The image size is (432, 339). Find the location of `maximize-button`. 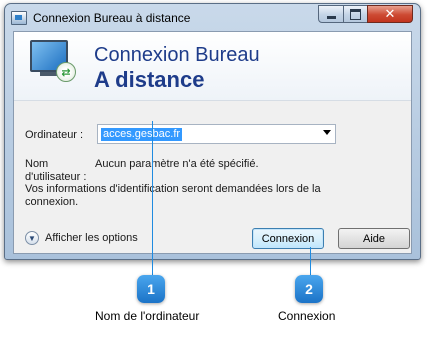

maximize-button is located at coordinates (355, 14).